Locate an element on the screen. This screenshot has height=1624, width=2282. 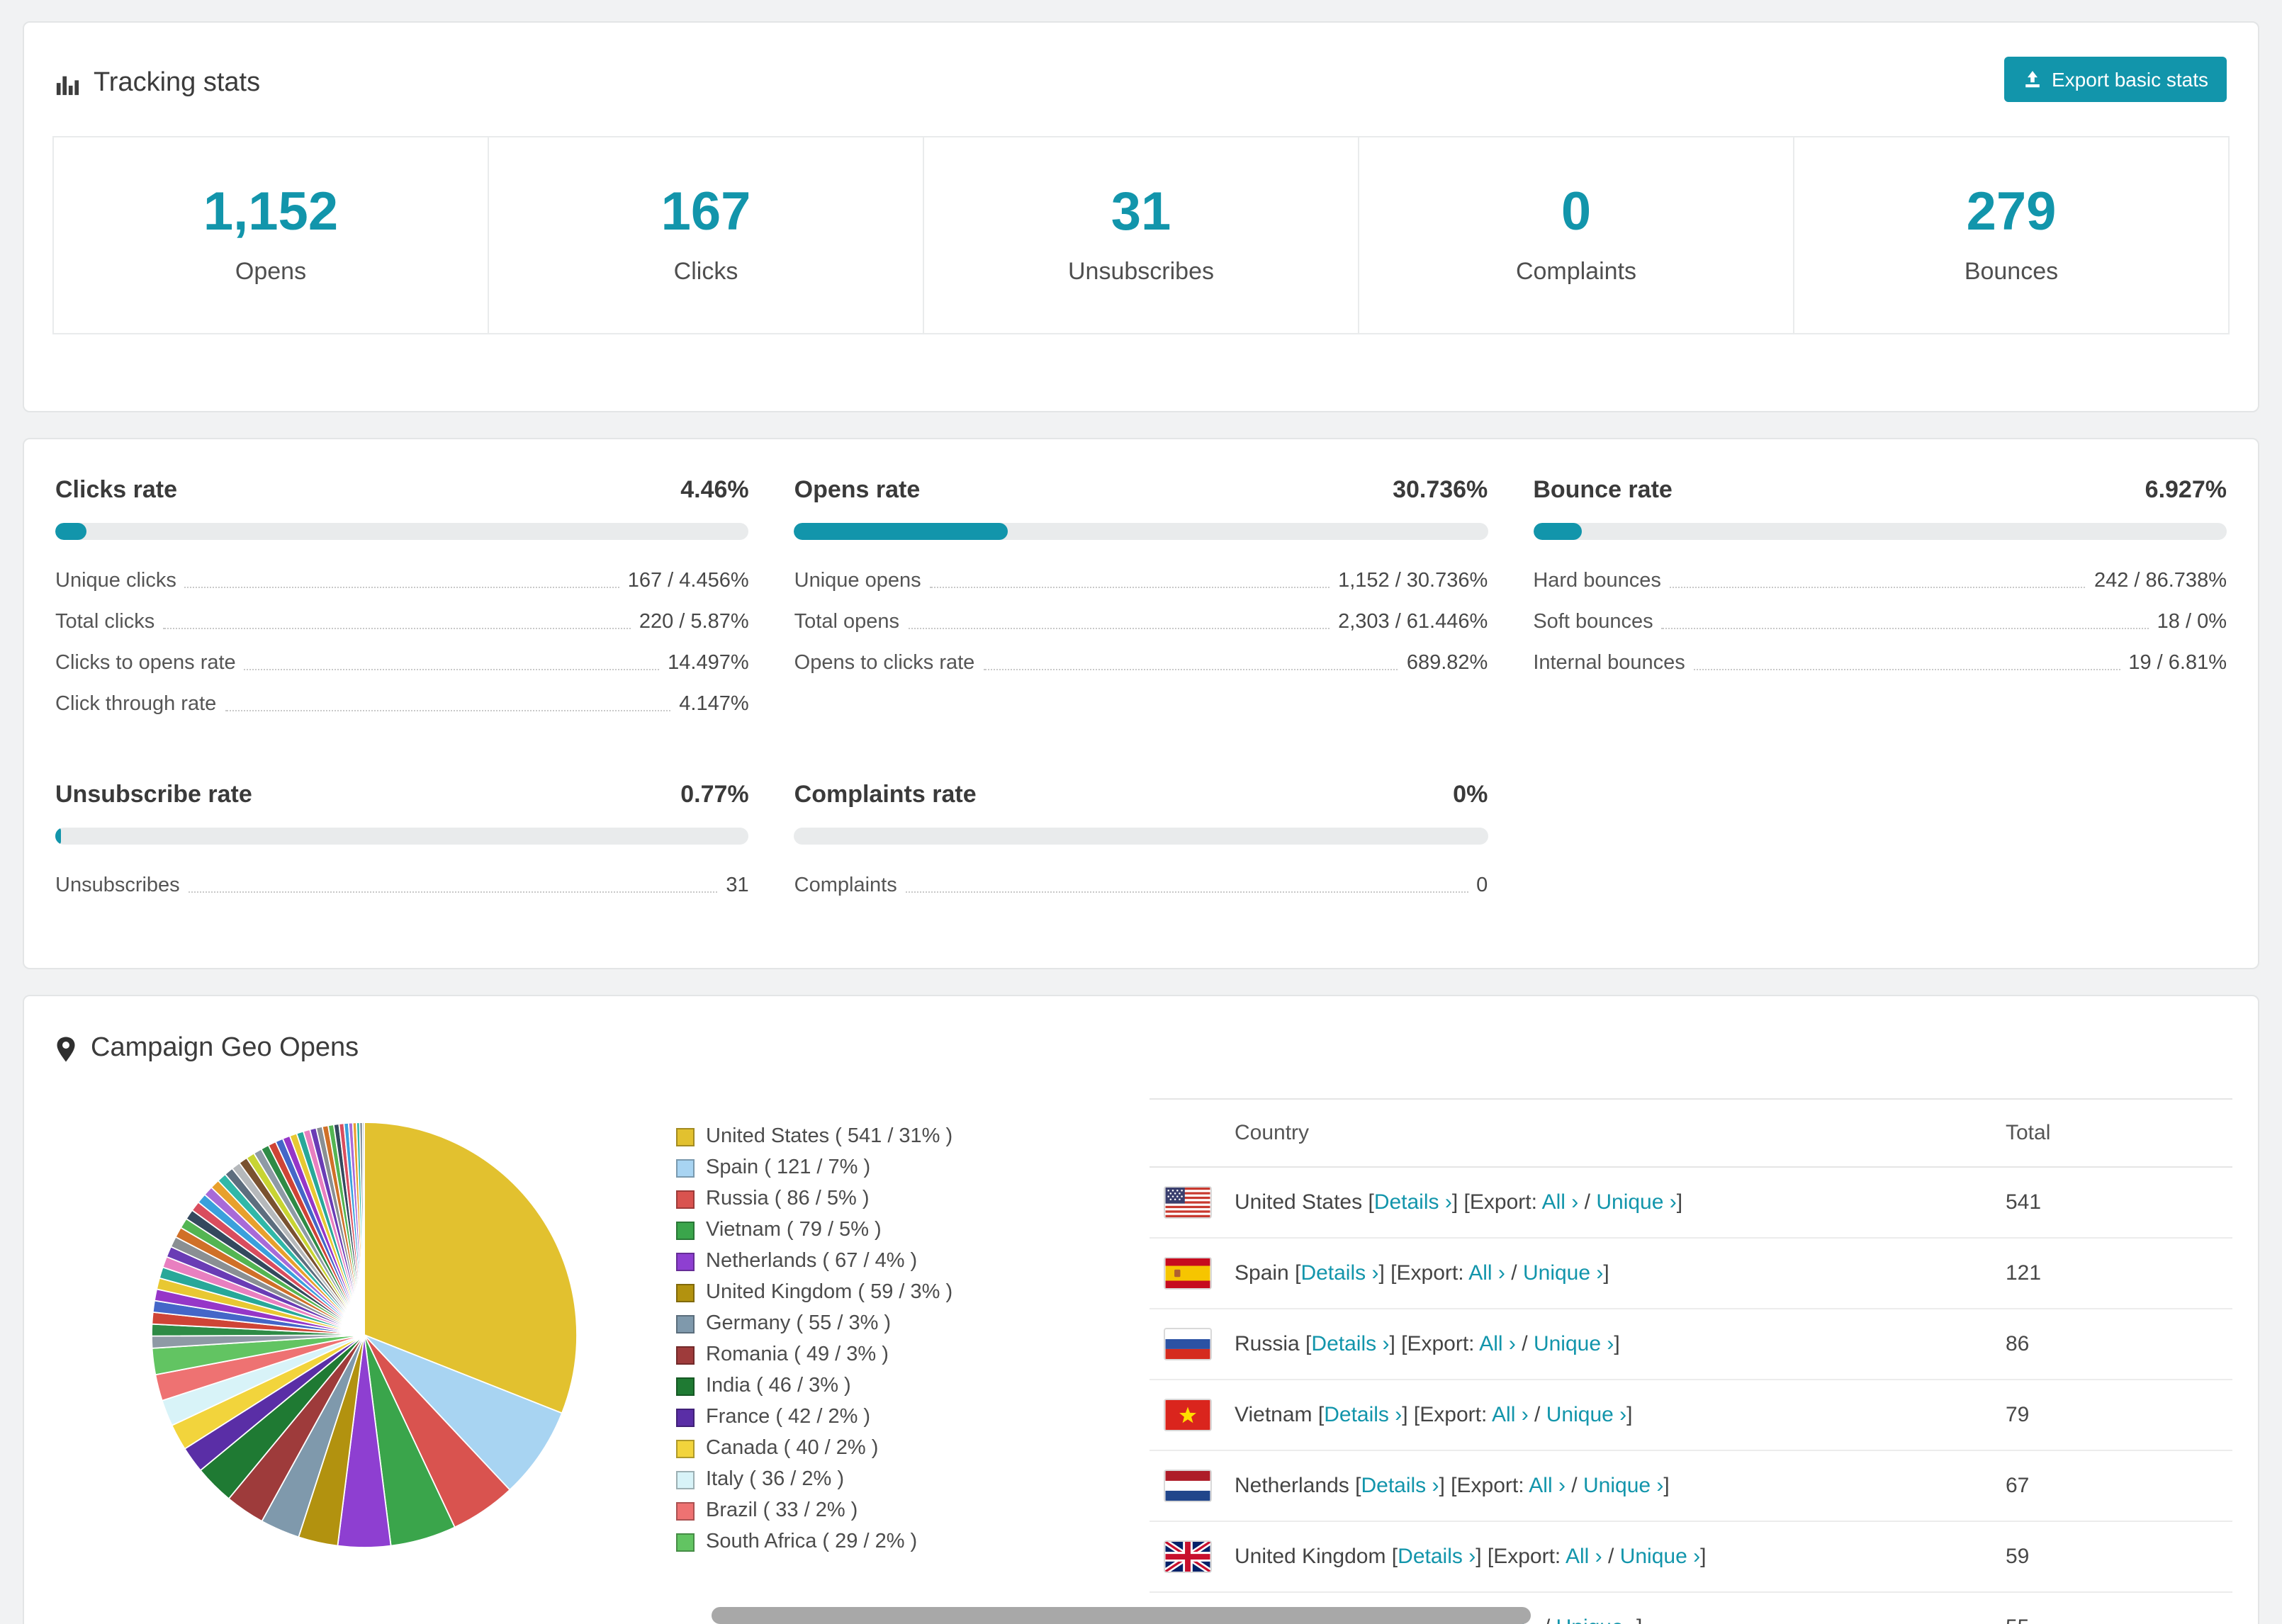
rate-stat-value: 220 / 5.87% is located at coordinates (694, 621).